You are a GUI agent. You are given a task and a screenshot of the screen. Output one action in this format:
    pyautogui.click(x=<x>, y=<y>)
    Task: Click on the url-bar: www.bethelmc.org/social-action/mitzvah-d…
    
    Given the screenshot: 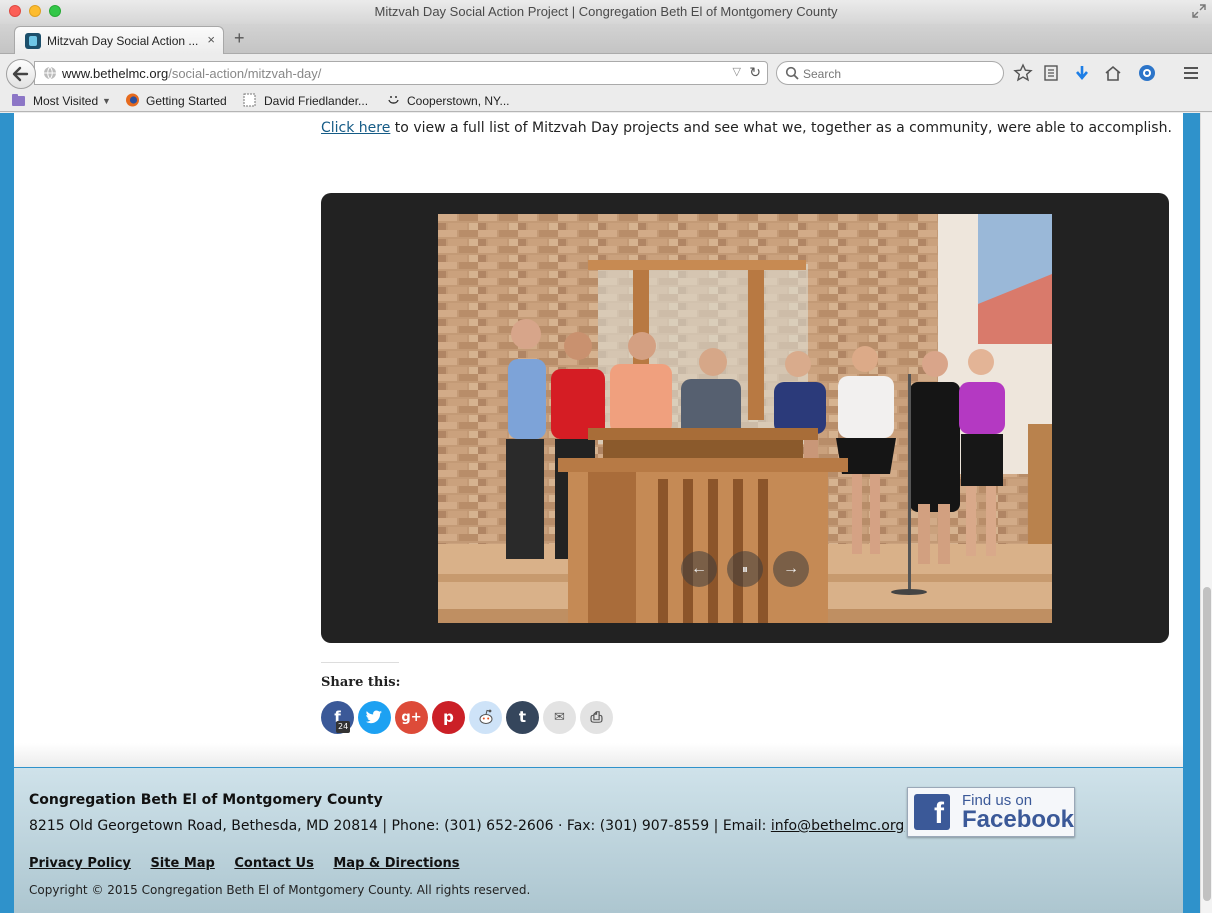 What is the action you would take?
    pyautogui.click(x=401, y=73)
    